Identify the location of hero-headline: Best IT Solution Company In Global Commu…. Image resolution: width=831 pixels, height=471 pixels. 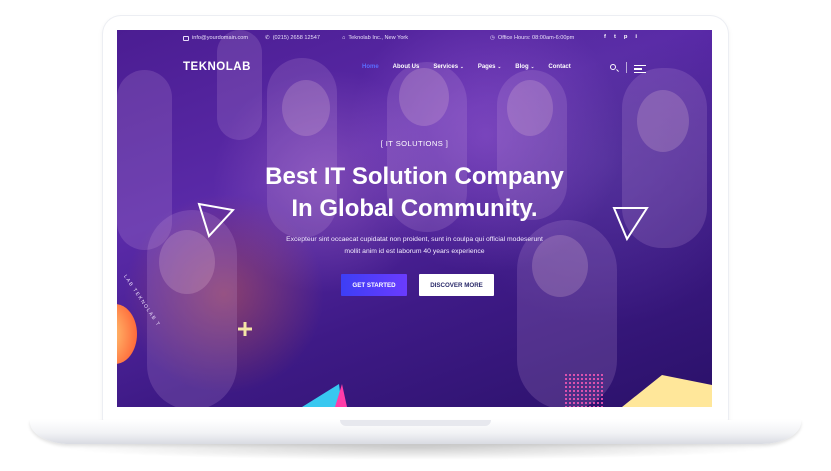
(414, 193).